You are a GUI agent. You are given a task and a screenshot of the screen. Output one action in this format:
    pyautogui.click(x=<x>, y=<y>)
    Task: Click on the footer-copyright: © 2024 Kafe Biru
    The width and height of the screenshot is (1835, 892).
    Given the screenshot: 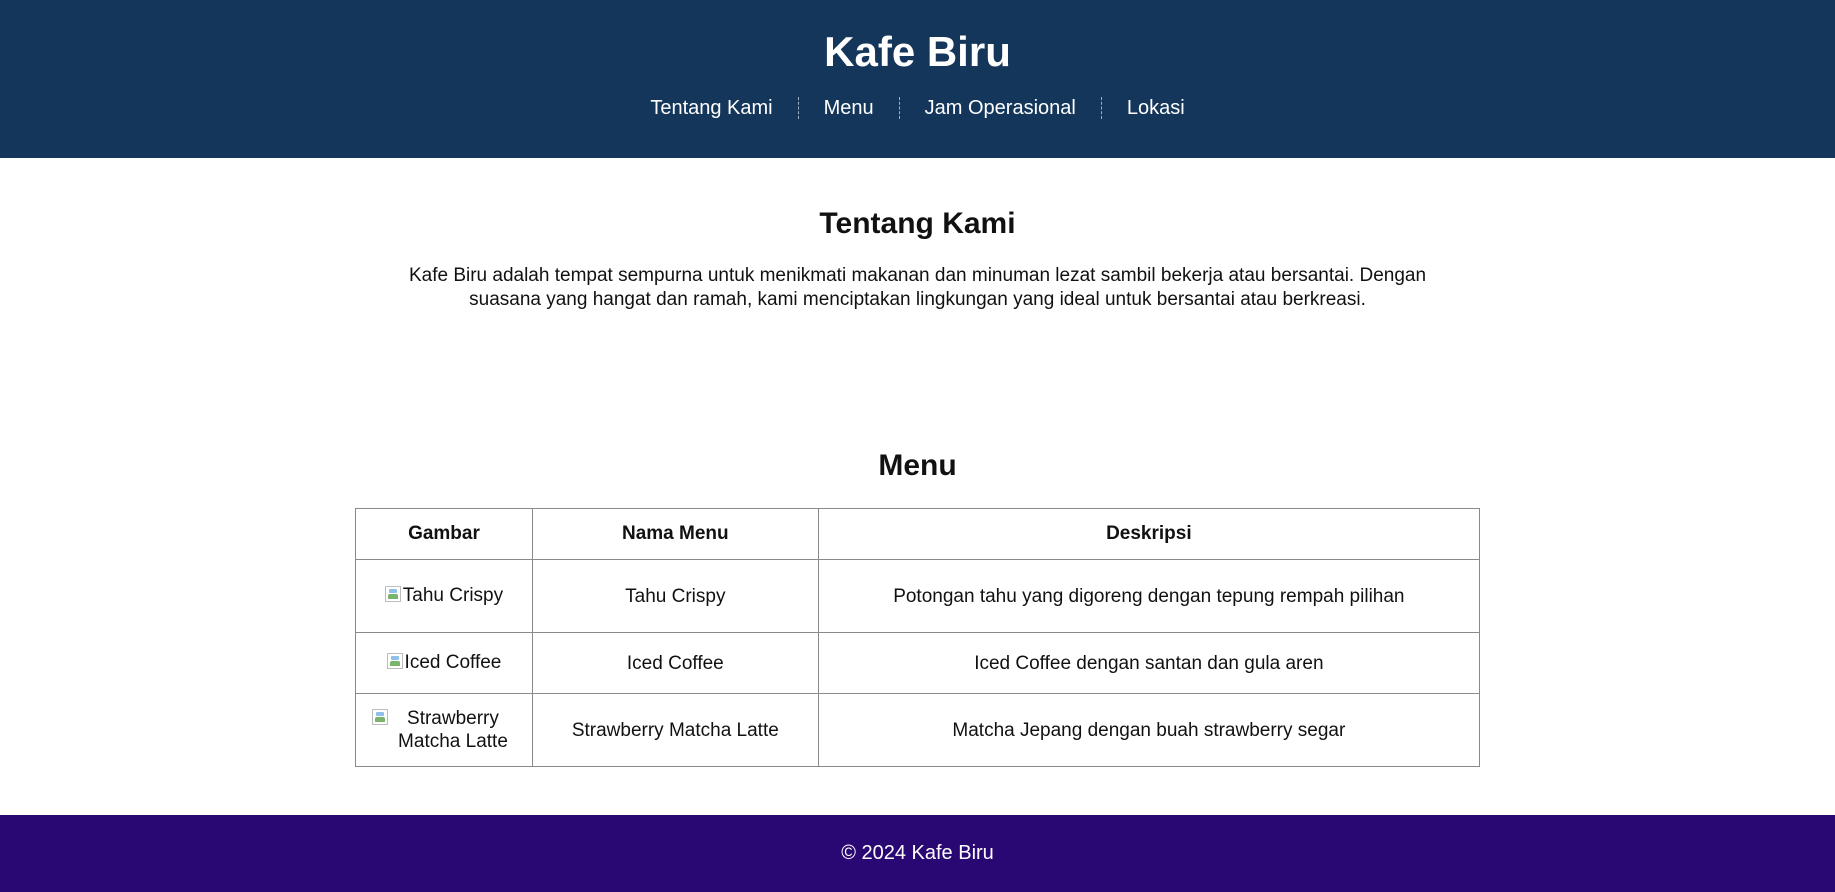 What is the action you would take?
    pyautogui.click(x=917, y=853)
    